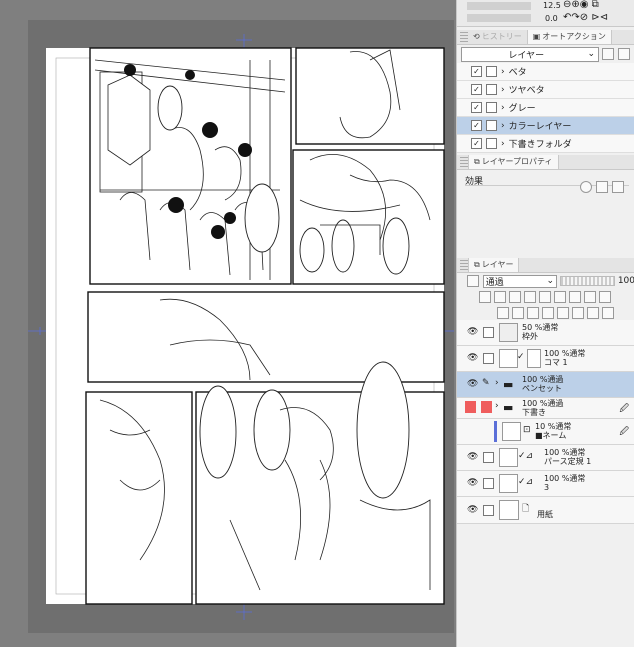 The height and width of the screenshot is (647, 634). Describe the element at coordinates (605, 297) in the screenshot. I see `palette-icon` at that location.